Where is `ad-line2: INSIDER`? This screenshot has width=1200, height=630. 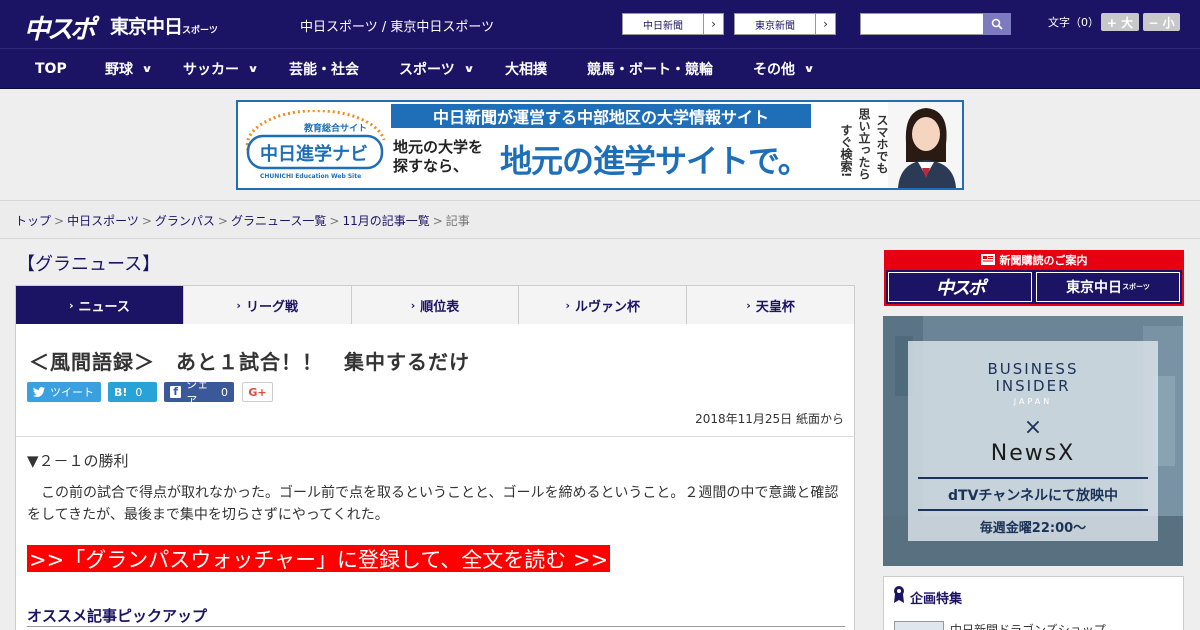 ad-line2: INSIDER is located at coordinates (1033, 386).